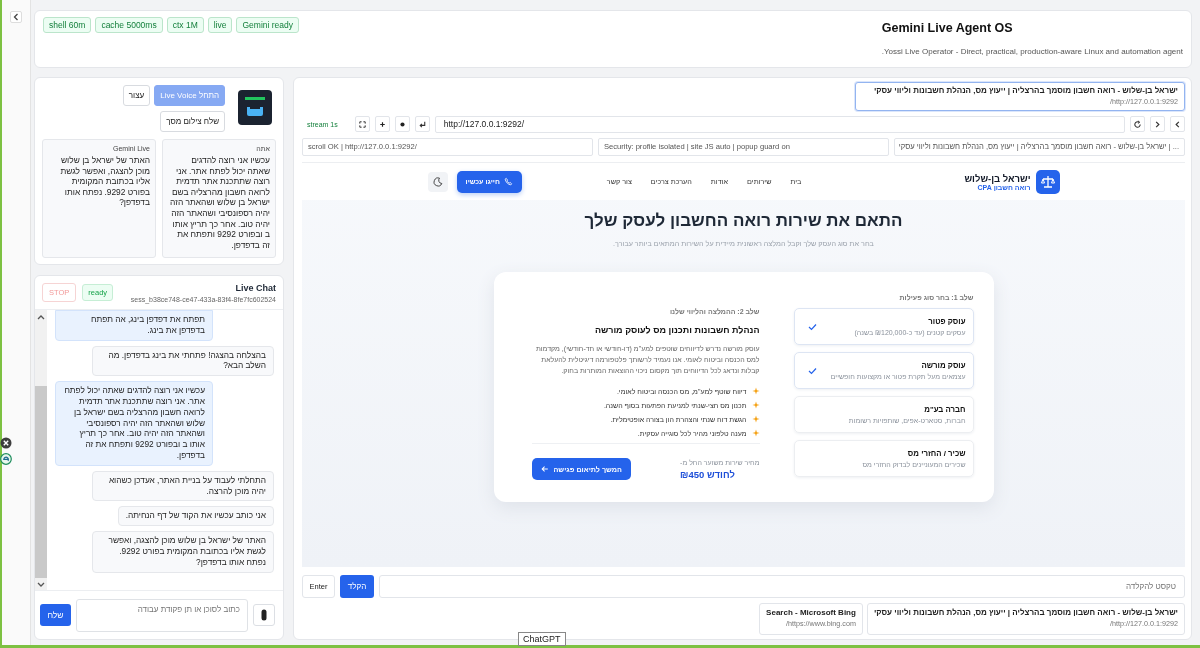 The image size is (1200, 648). I want to click on moon-icon, so click(437, 181).